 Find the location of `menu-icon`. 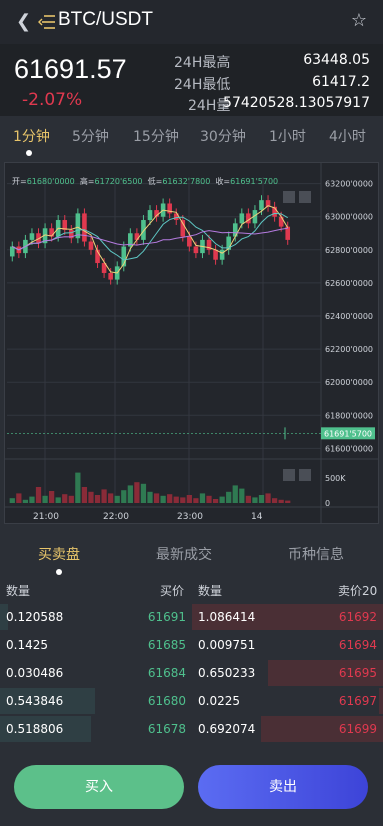

menu-icon is located at coordinates (47, 22).